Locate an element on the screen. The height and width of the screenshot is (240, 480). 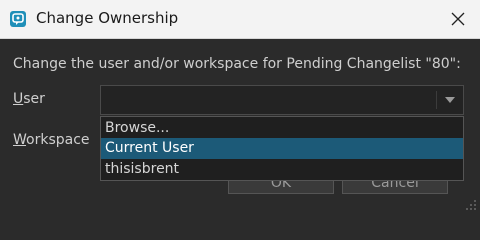
workspace-label: Workspace is located at coordinates (51, 140).